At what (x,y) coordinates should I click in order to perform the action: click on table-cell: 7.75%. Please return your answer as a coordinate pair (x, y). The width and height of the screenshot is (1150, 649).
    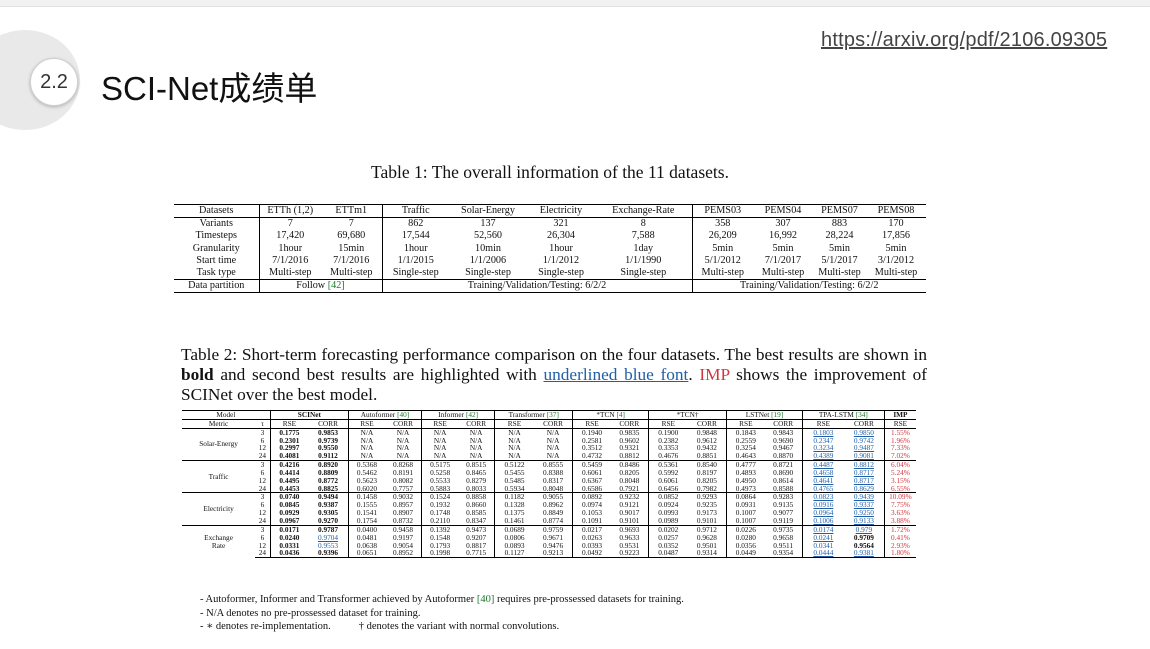
    Looking at the image, I should click on (900, 505).